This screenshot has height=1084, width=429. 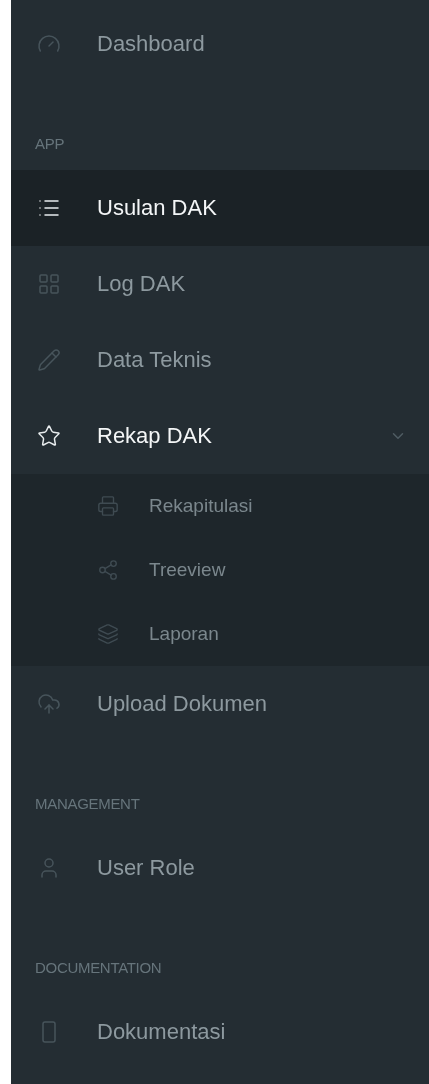 What do you see at coordinates (220, 570) in the screenshot?
I see `submenu-item: Treeview` at bounding box center [220, 570].